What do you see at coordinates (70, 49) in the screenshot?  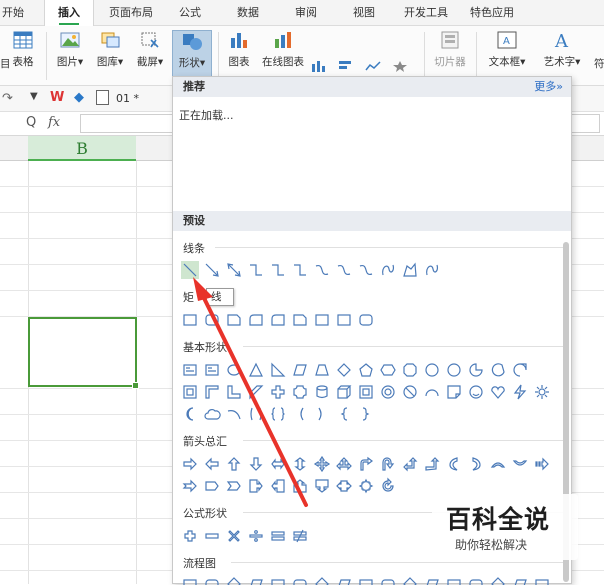 I see `picture-button: 图片▾` at bounding box center [70, 49].